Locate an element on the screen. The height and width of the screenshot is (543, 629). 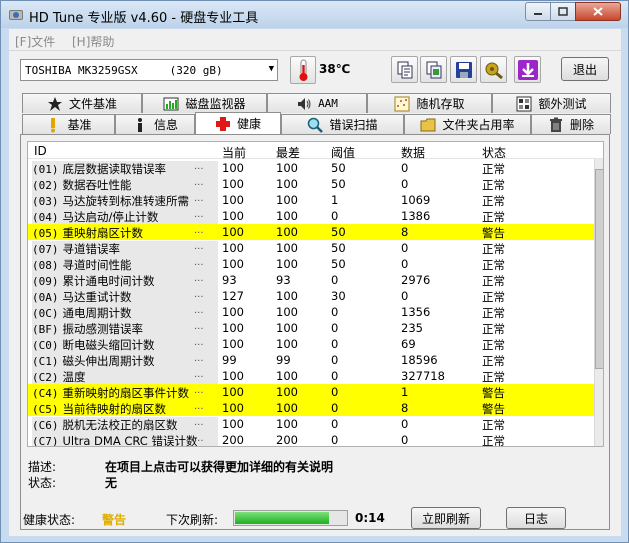
cell-worst: 99 is located at coordinates (283, 360).